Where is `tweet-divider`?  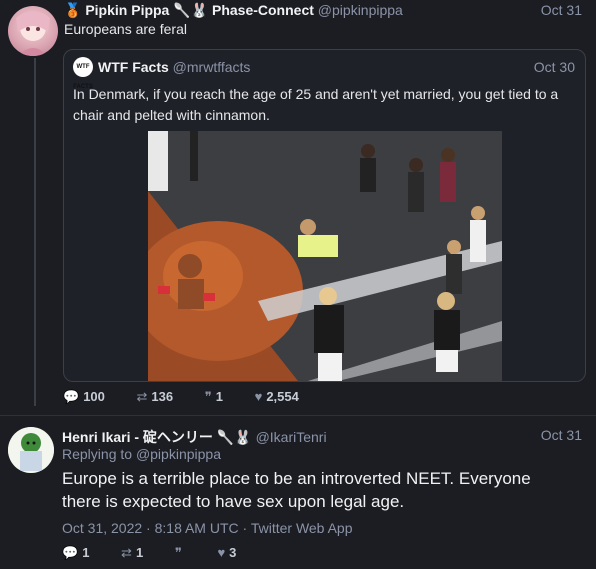 tweet-divider is located at coordinates (298, 415).